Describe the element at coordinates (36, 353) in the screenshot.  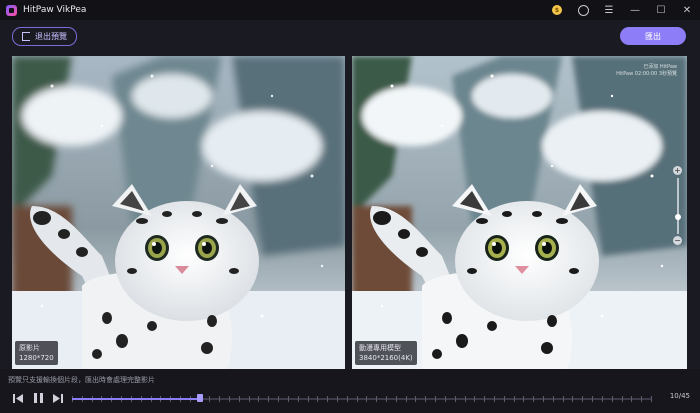
I see `original-label-box: 原影片 1280*720` at that location.